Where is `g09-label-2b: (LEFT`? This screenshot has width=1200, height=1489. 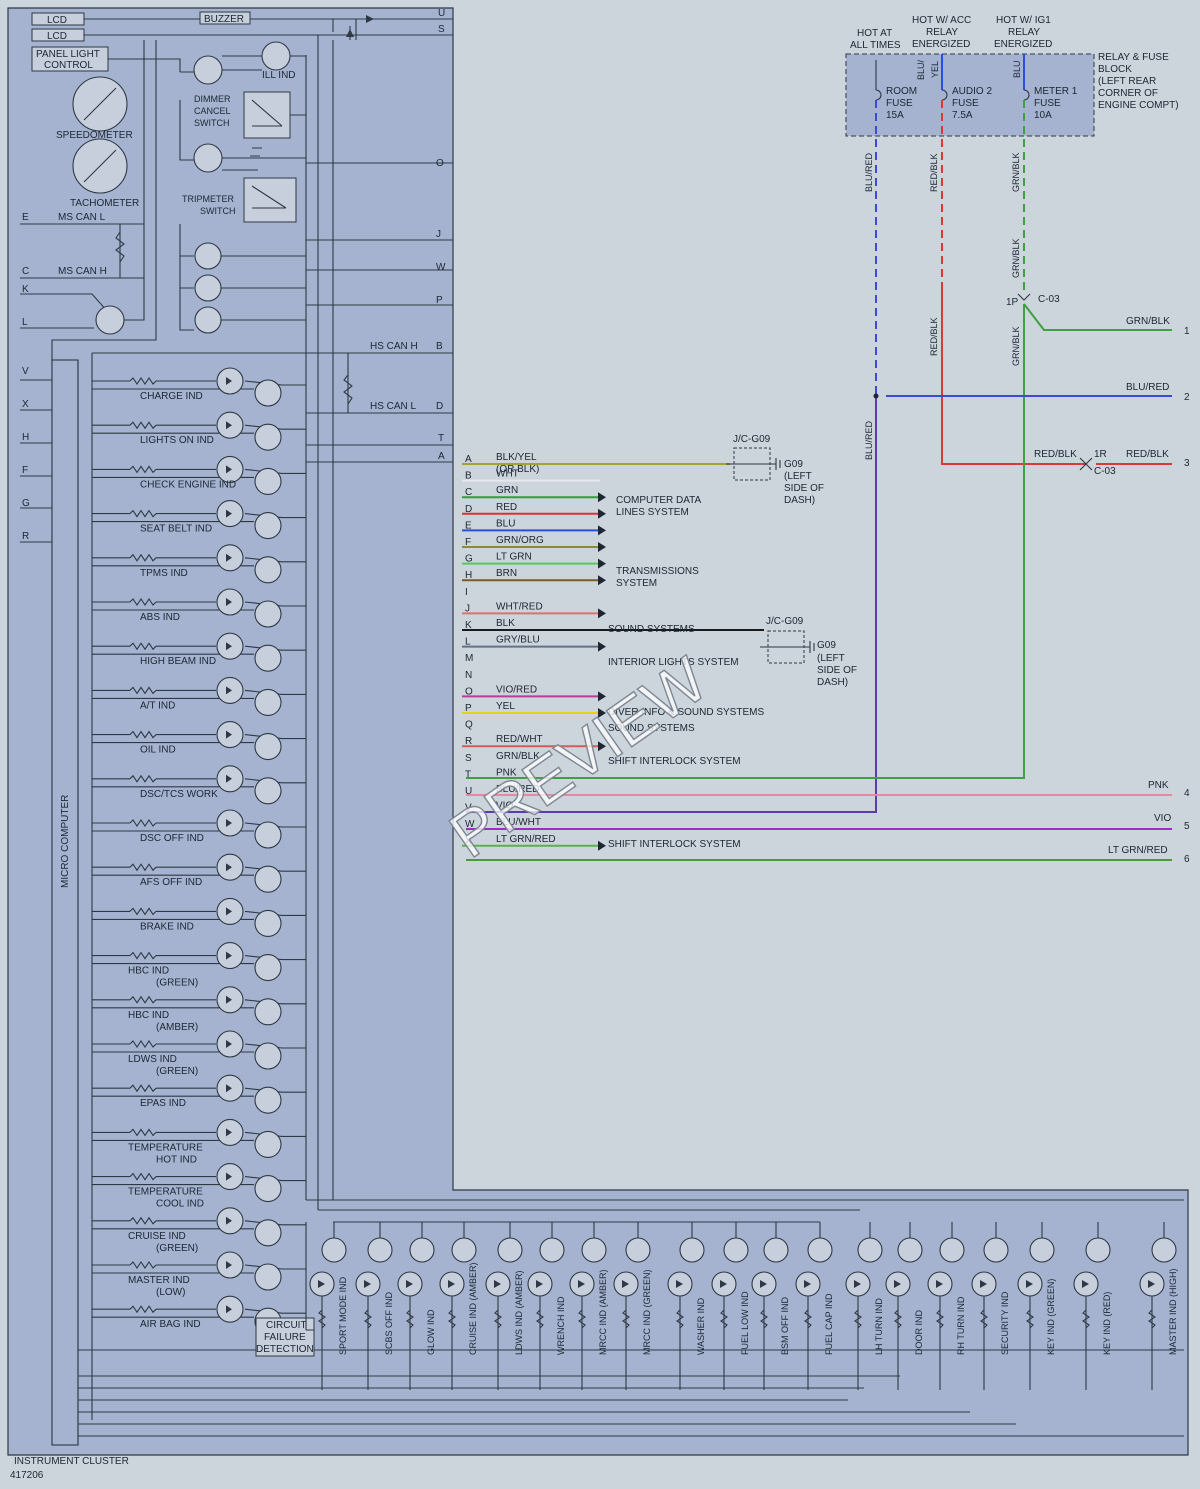
g09-label-2b: (LEFT is located at coordinates (831, 658).